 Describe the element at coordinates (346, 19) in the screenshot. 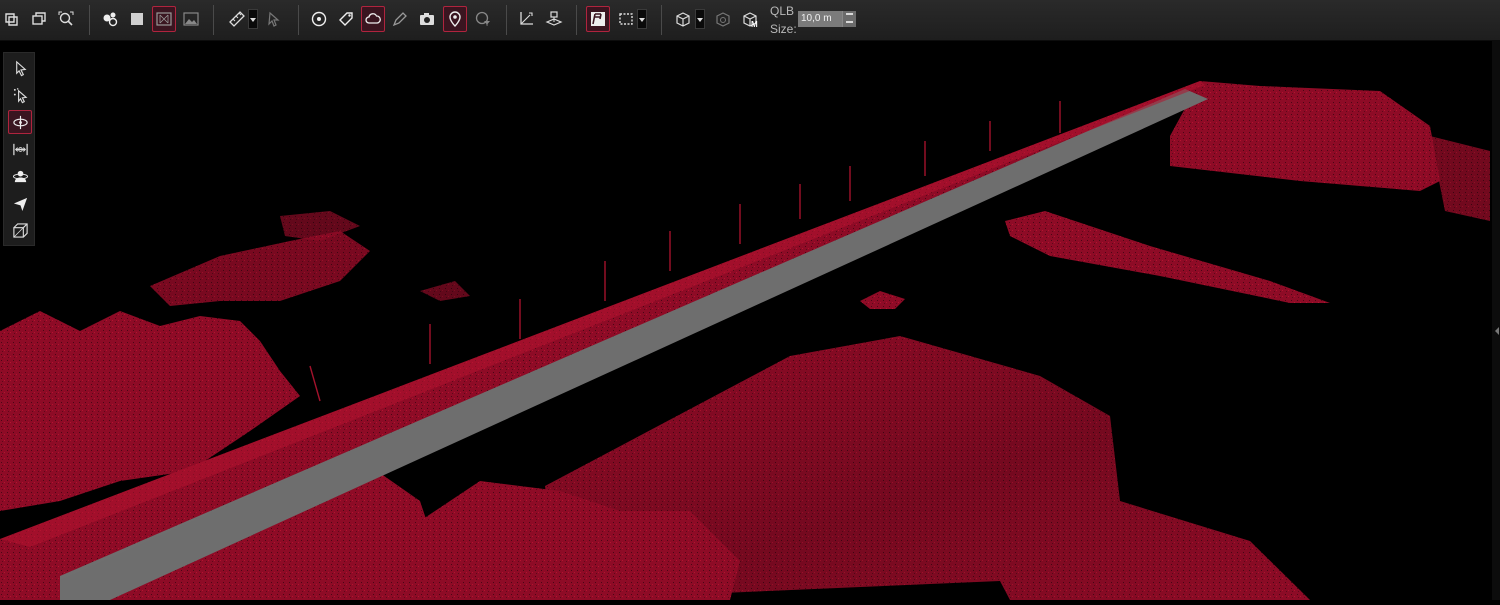

I see `tag-icon` at that location.